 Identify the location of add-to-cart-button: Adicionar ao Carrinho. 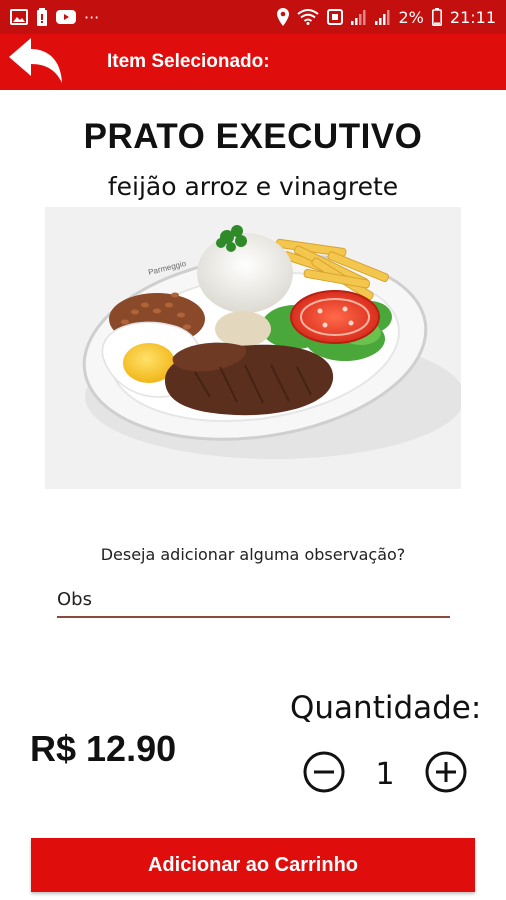
(253, 865).